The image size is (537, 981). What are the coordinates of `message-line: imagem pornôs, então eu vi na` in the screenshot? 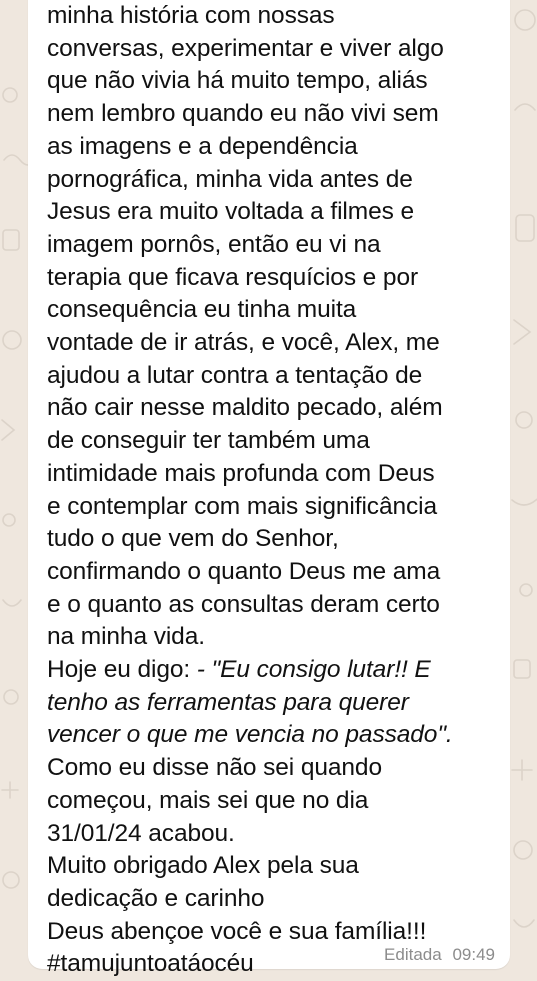 It's located at (214, 244).